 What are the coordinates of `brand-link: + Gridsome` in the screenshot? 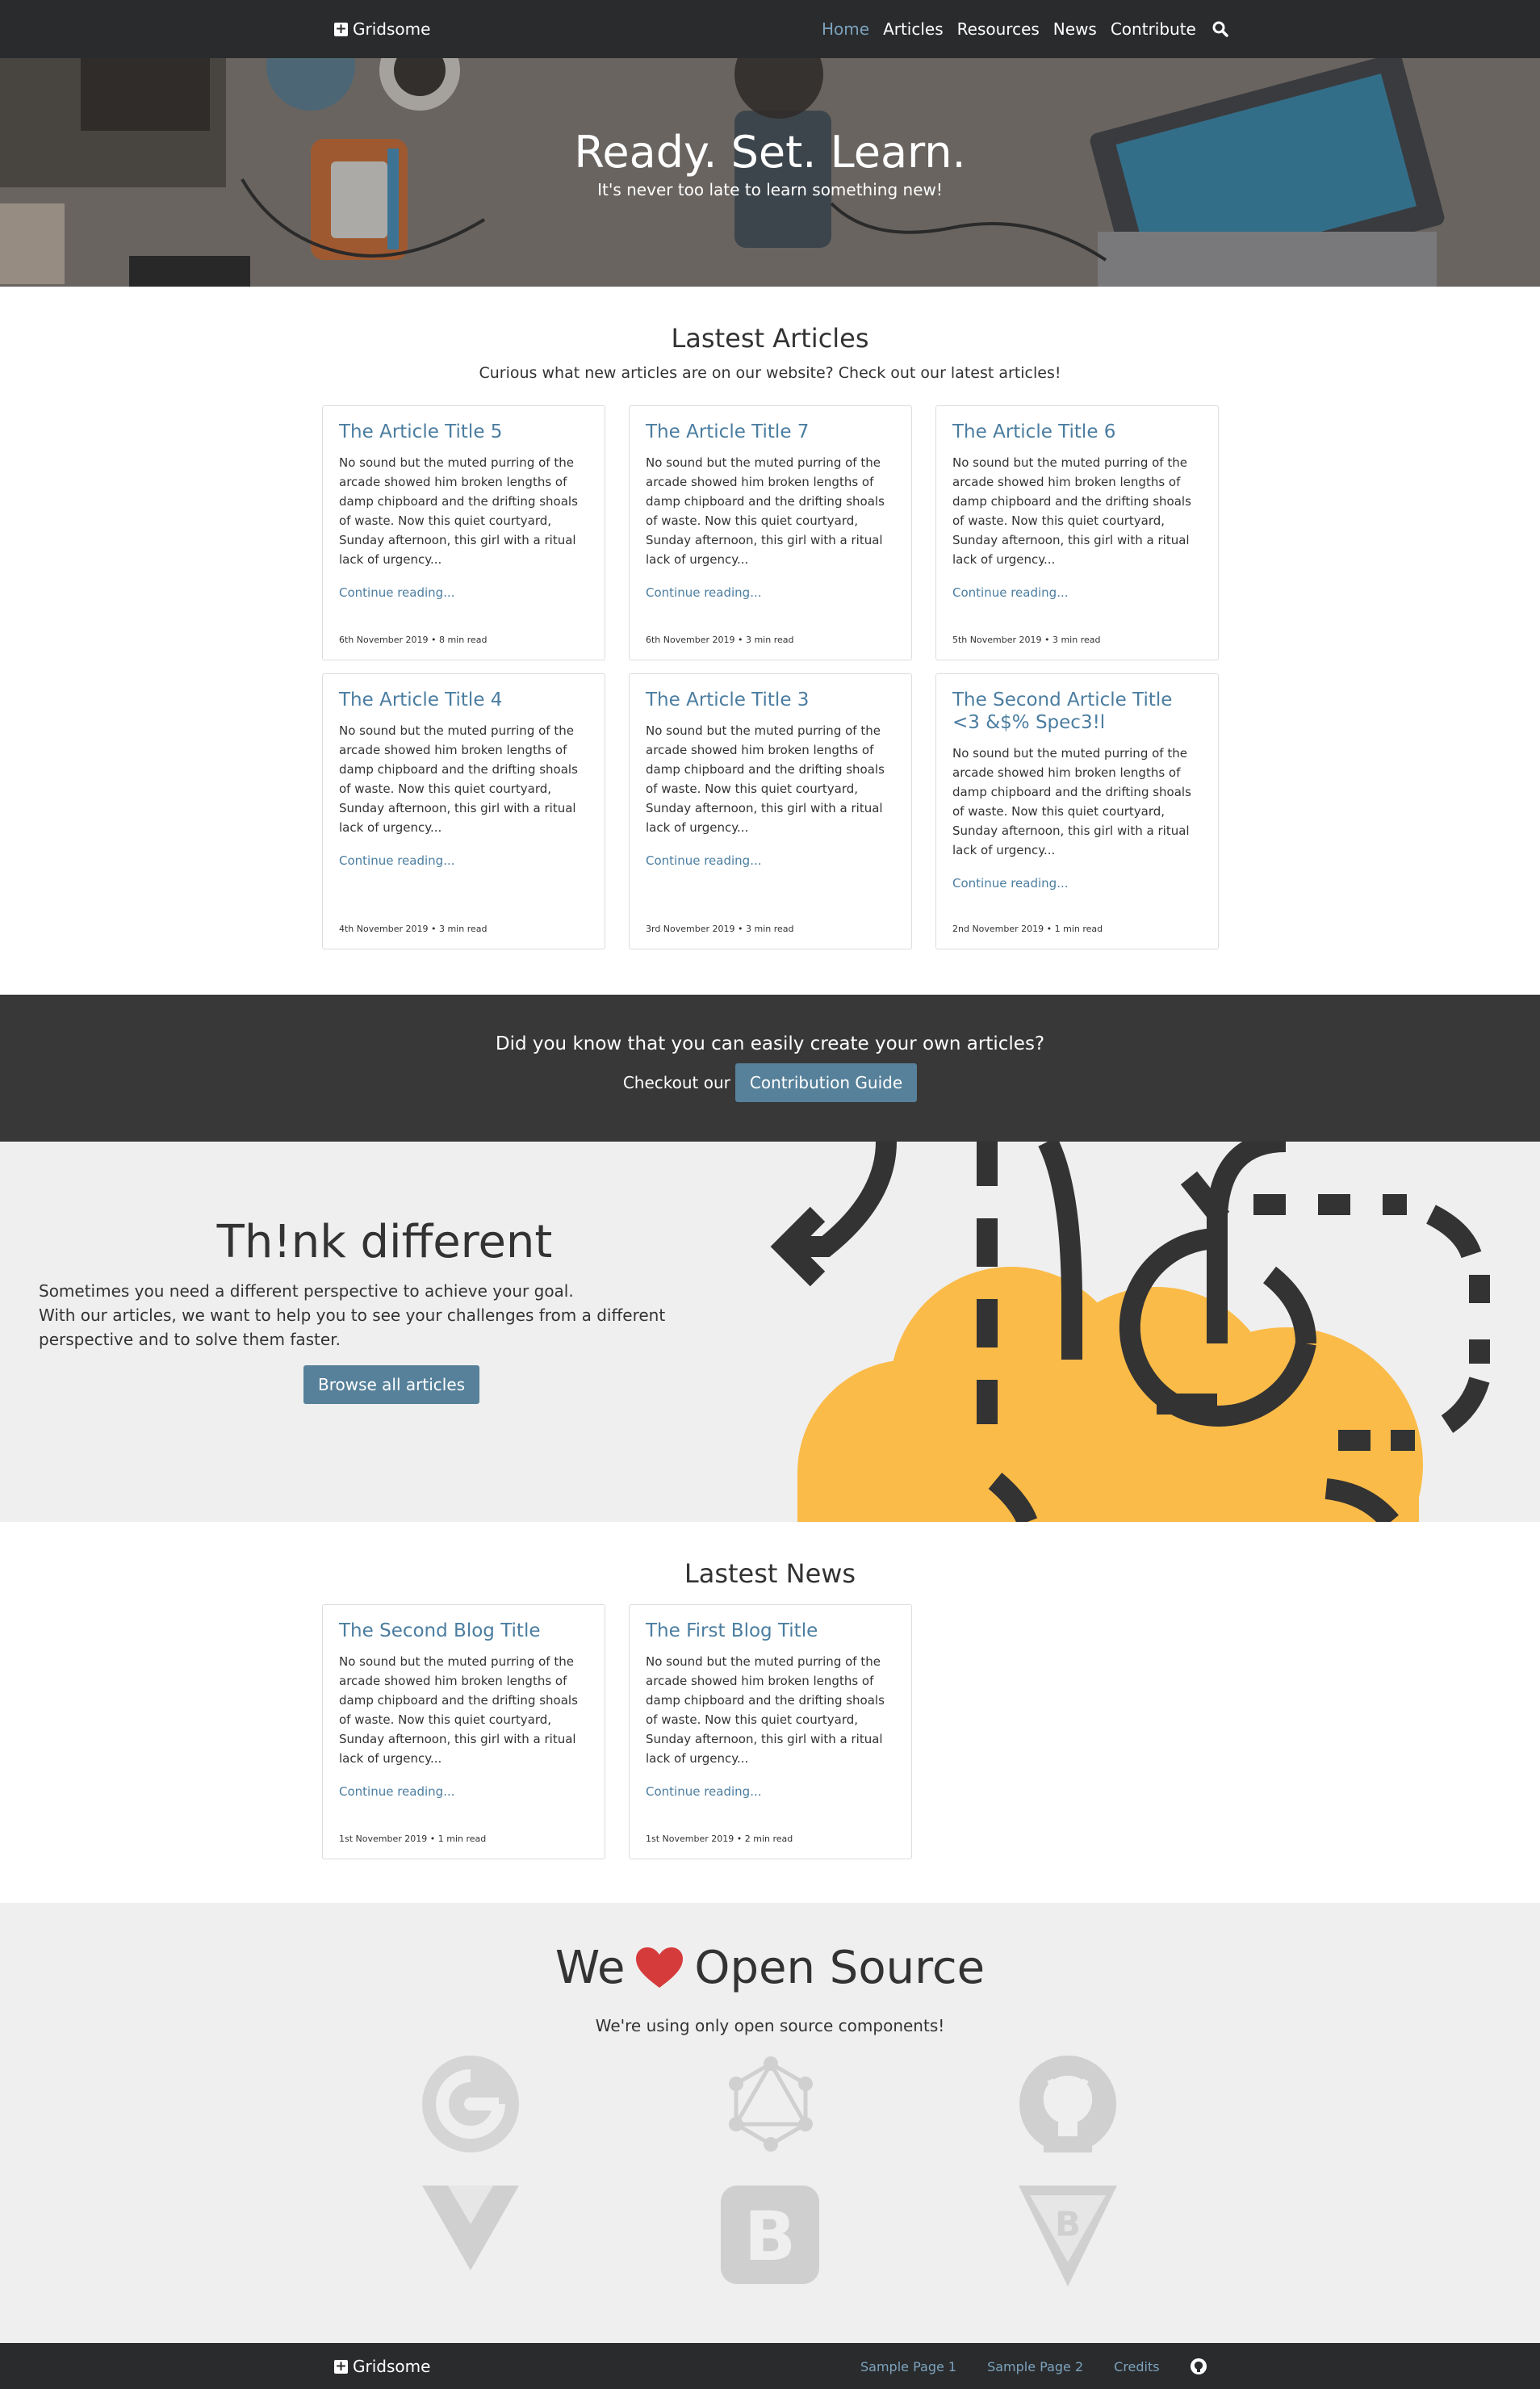 It's located at (382, 29).